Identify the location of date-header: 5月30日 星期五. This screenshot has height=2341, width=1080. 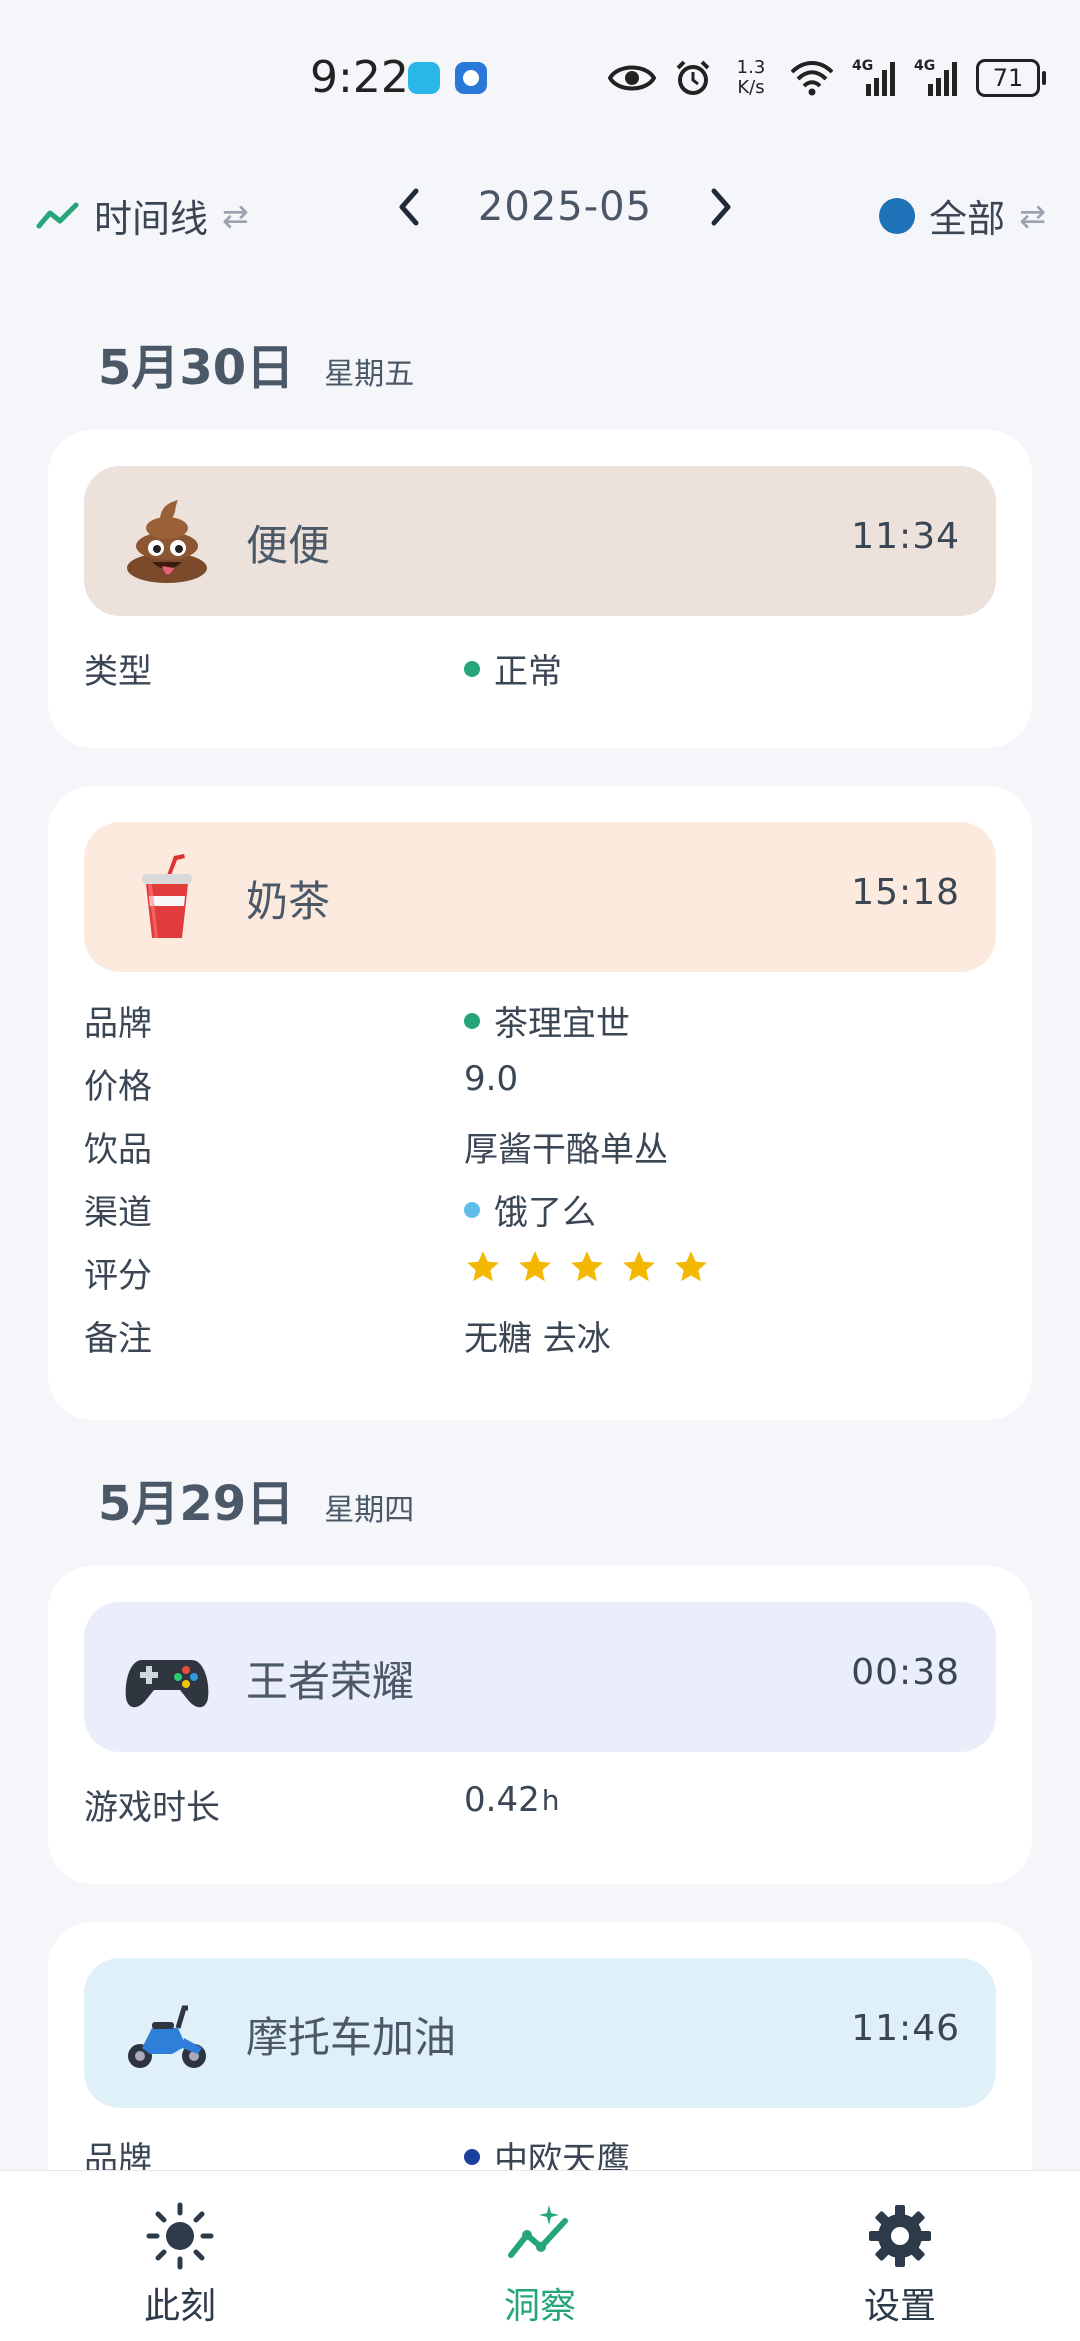
(256, 363).